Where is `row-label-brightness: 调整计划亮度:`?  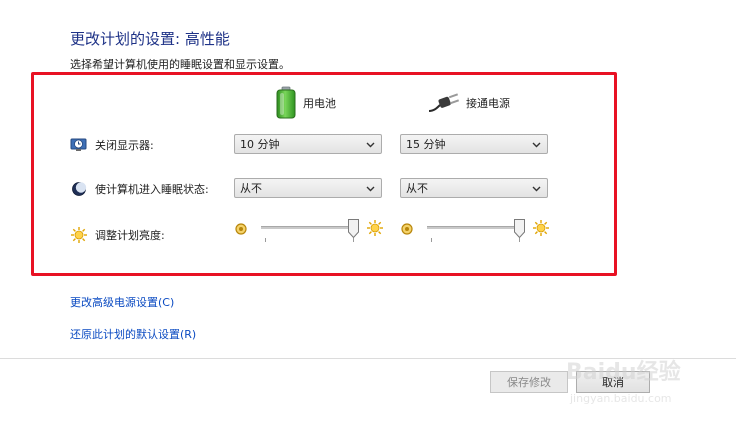
row-label-brightness: 调整计划亮度: is located at coordinates (117, 235).